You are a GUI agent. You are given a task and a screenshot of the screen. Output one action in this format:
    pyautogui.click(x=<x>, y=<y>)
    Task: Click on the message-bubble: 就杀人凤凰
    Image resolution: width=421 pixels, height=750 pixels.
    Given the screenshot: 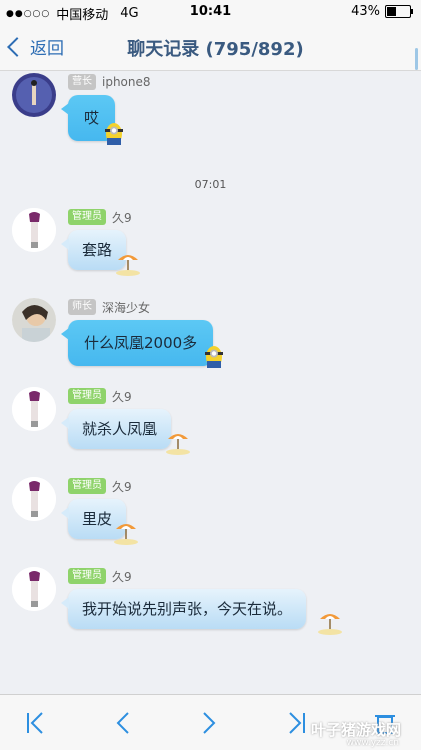 What is the action you would take?
    pyautogui.click(x=116, y=429)
    